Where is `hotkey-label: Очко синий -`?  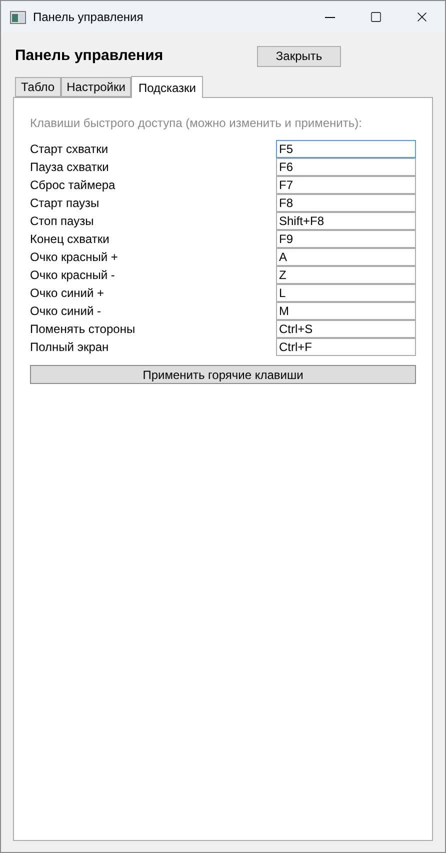
hotkey-label: Очко синий - is located at coordinates (66, 311).